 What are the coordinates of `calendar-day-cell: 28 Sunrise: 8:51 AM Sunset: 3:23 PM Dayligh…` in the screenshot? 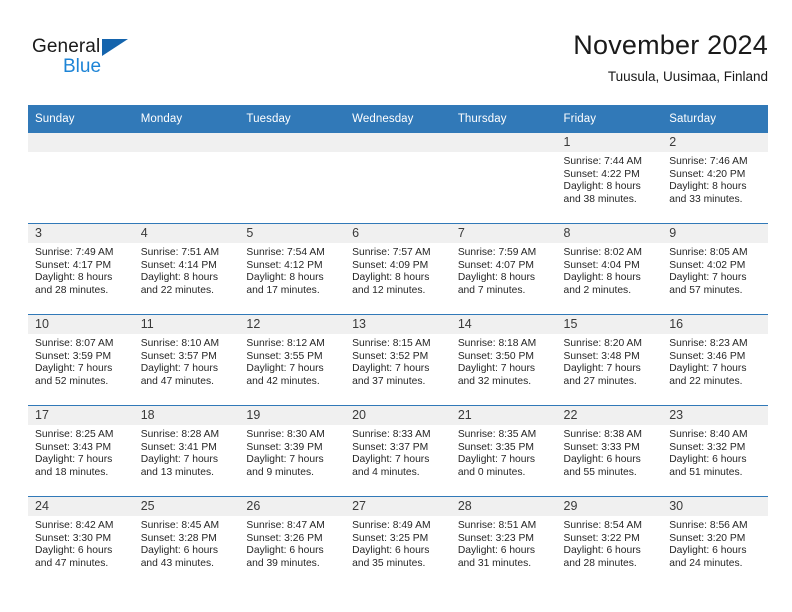 It's located at (503, 541).